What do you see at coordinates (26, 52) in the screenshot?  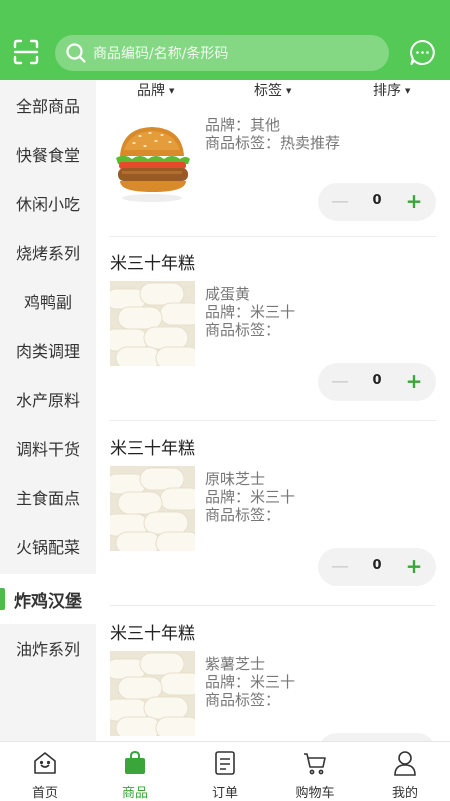 I see `scan-icon` at bounding box center [26, 52].